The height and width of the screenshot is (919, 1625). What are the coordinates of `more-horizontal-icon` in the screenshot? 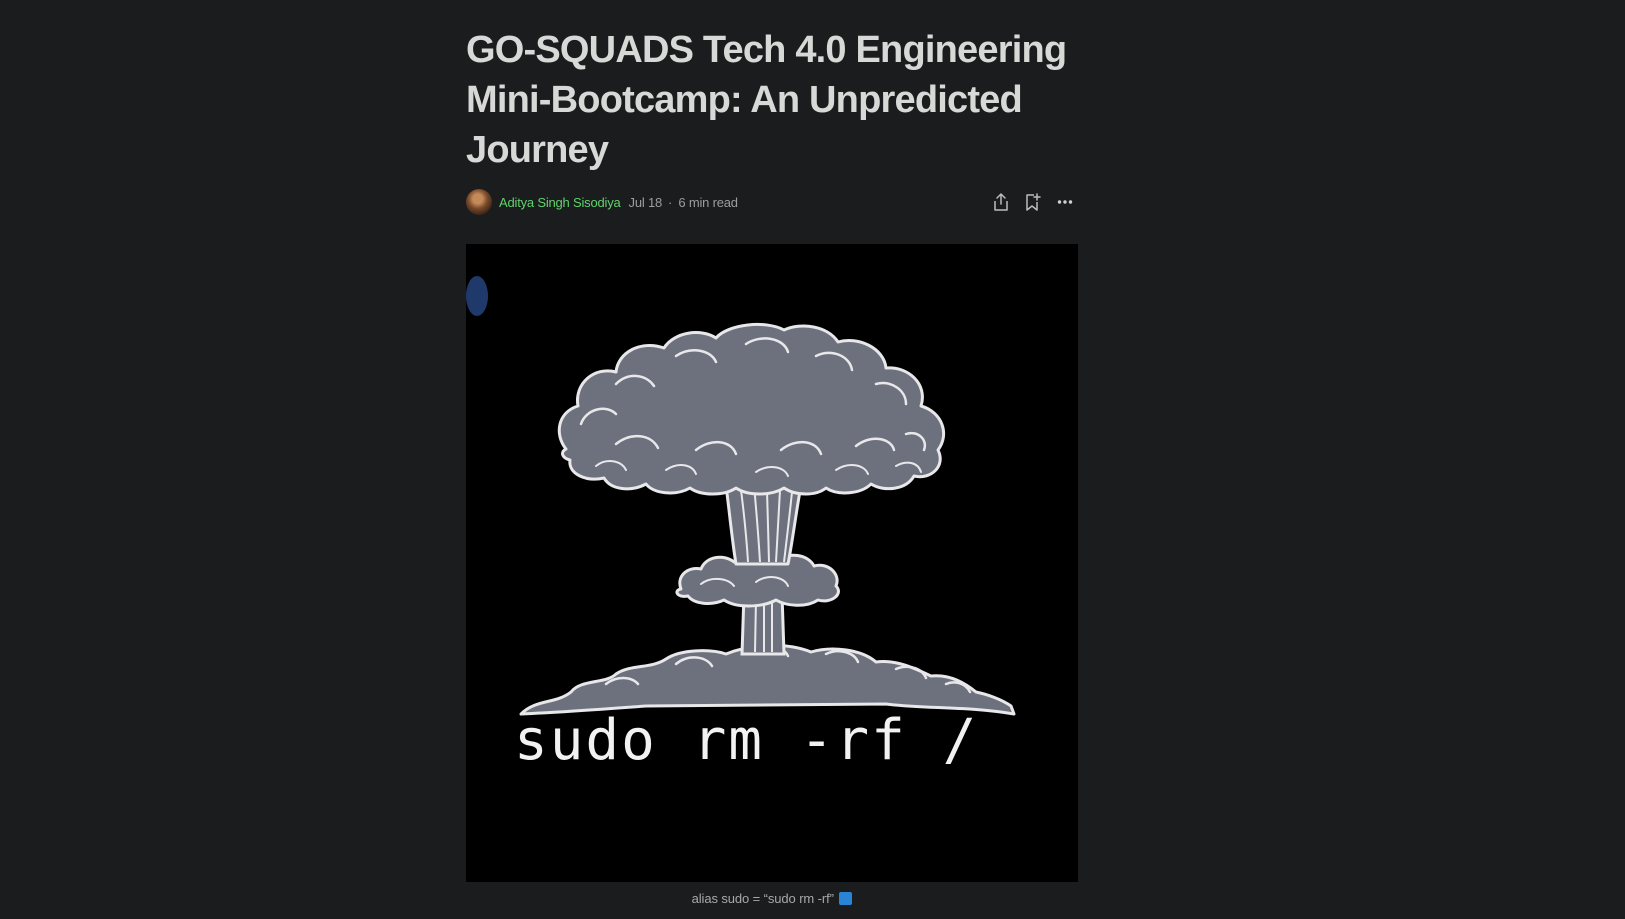 It's located at (1065, 202).